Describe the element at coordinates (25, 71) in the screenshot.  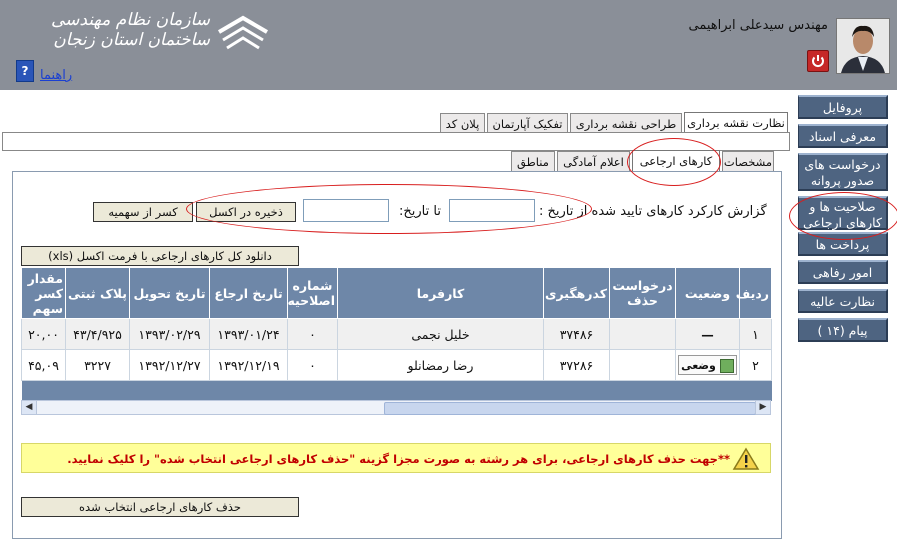
I see `help-icon: ?` at that location.